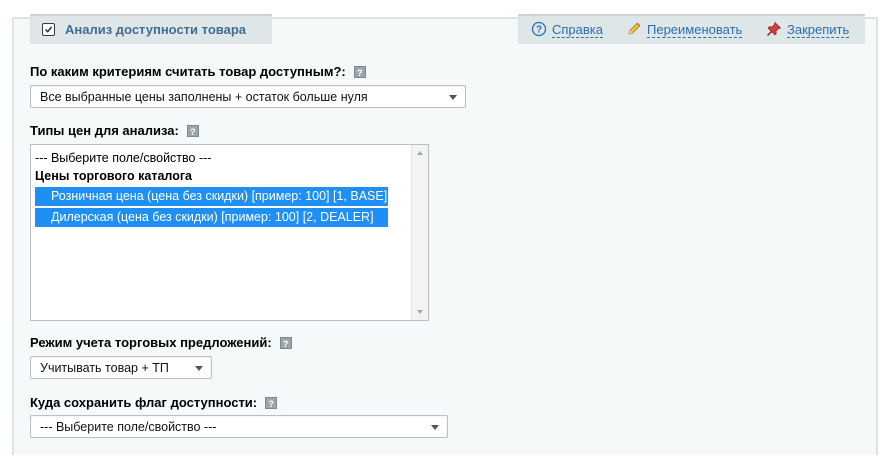 This screenshot has height=466, width=892. I want to click on price-types-help-icon: ?, so click(192, 130).